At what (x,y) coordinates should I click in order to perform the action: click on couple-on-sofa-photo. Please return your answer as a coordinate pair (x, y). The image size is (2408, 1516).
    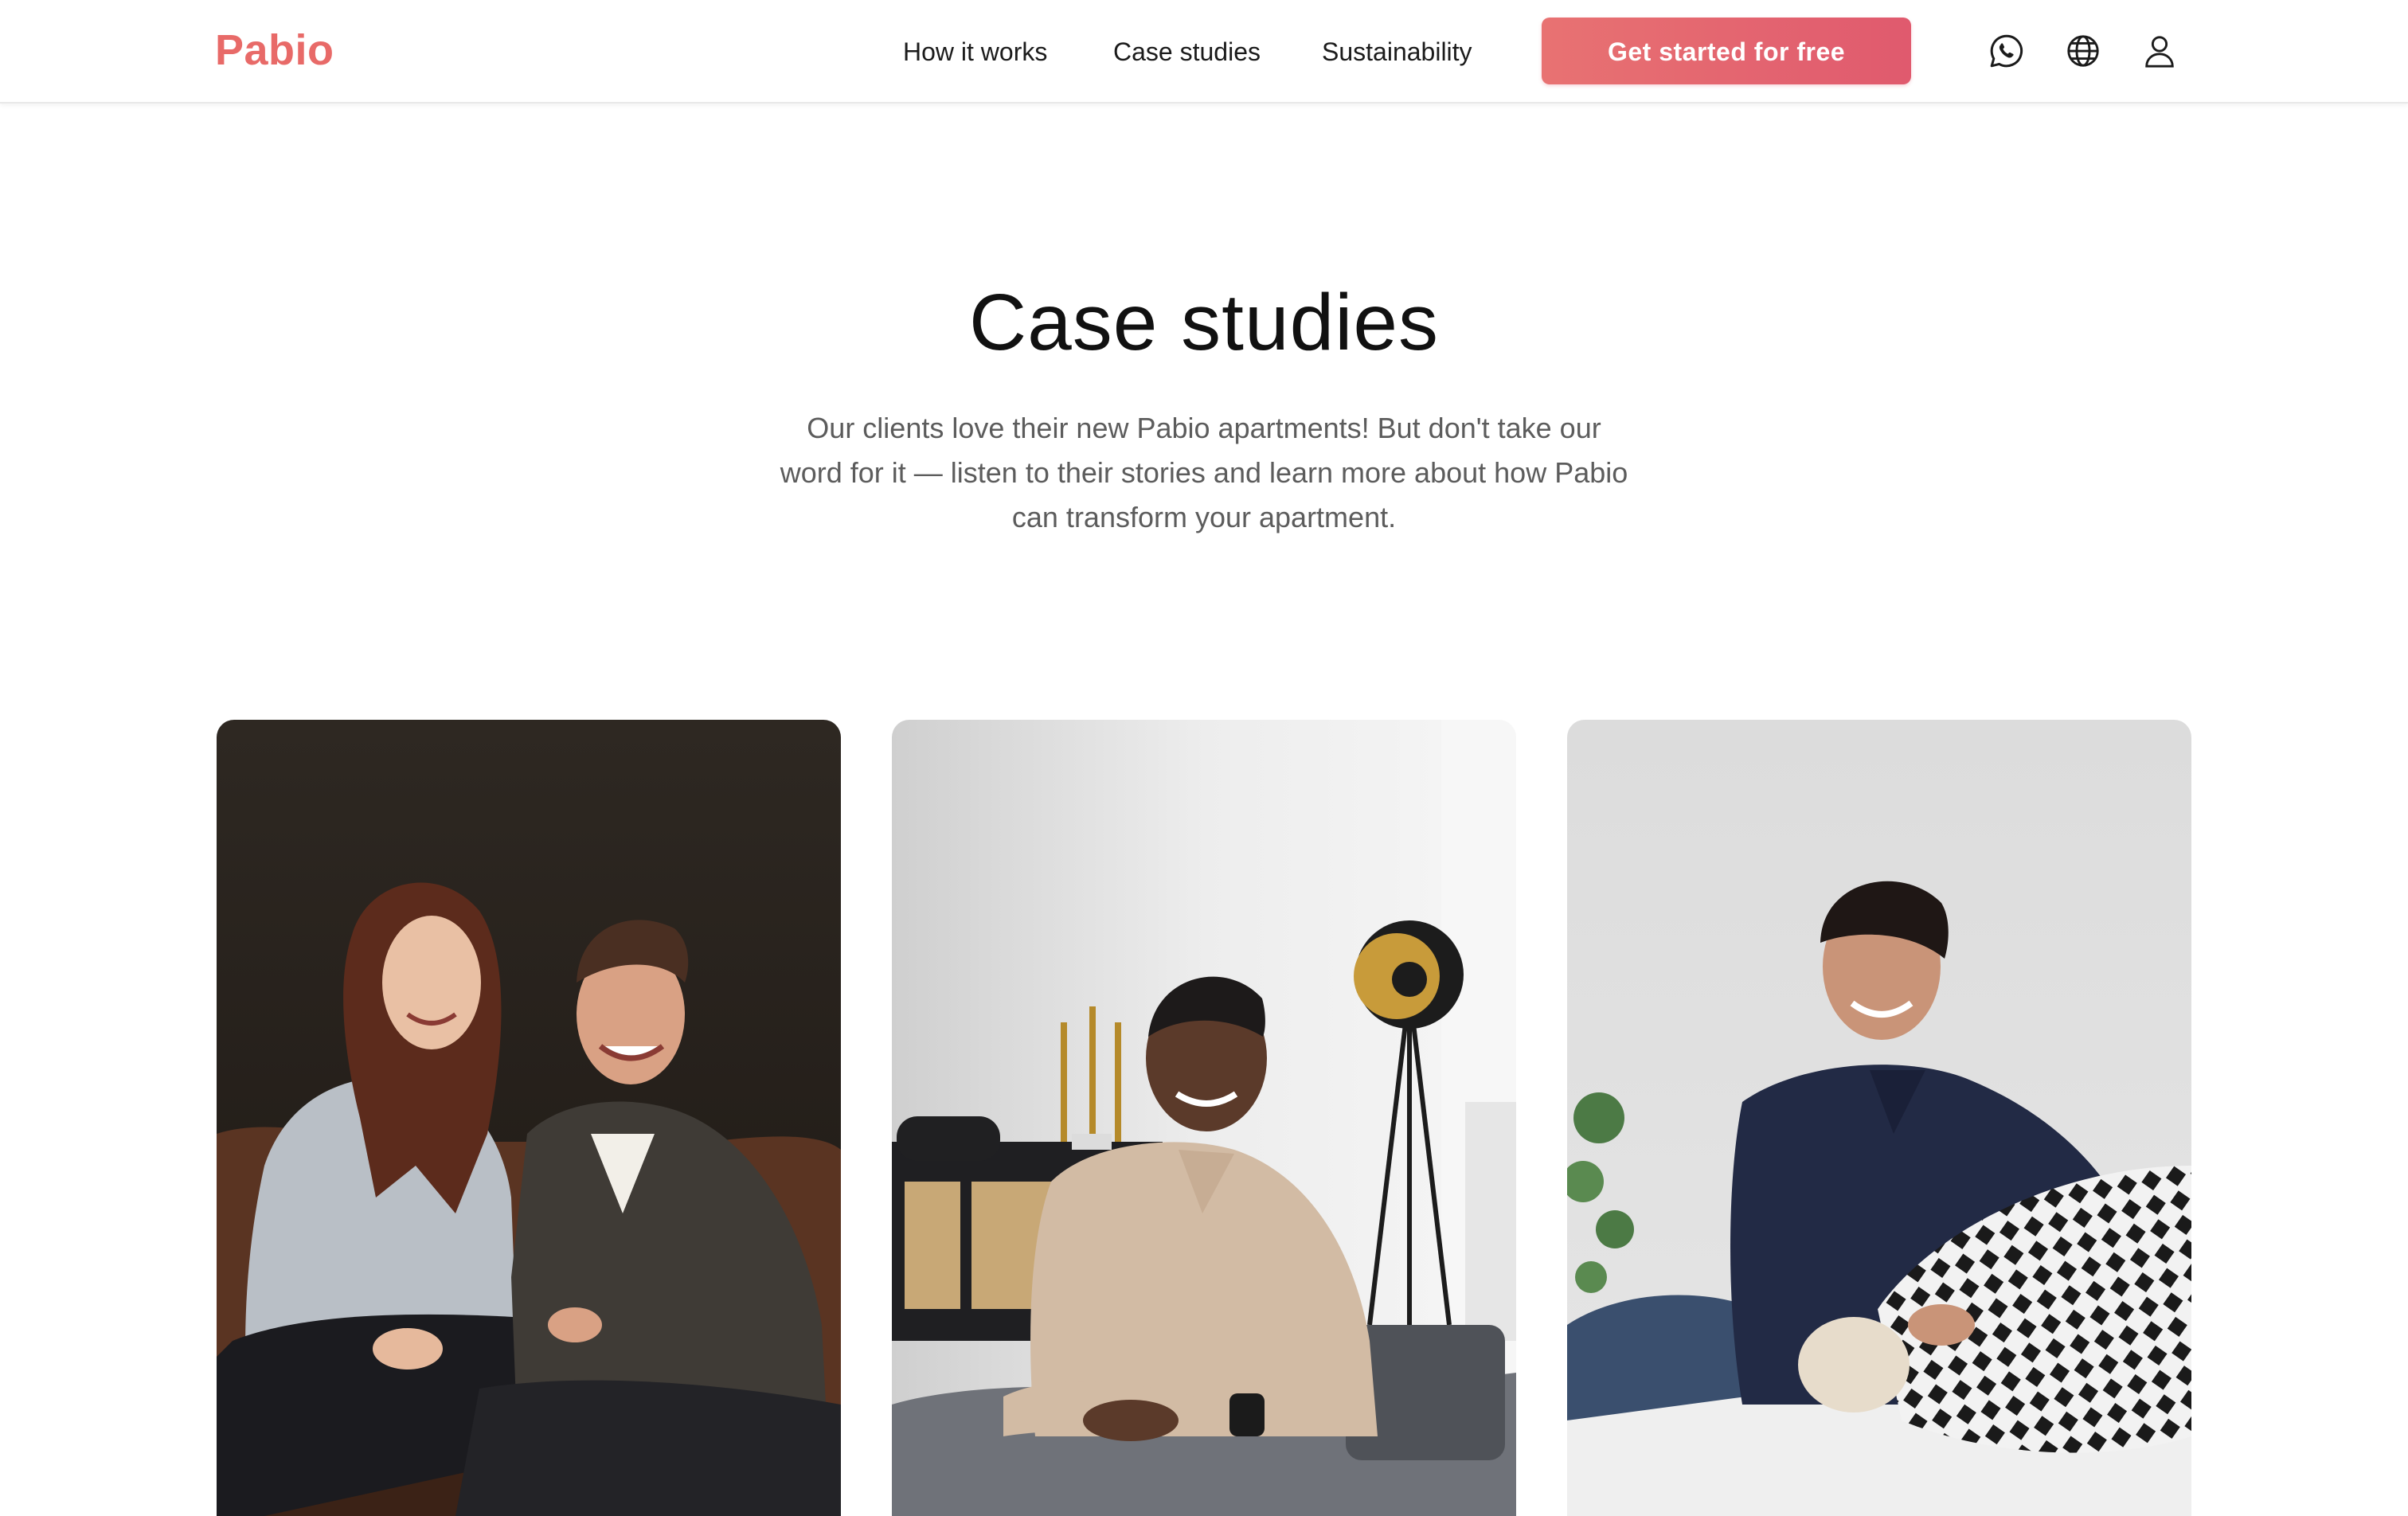
    Looking at the image, I should click on (529, 1118).